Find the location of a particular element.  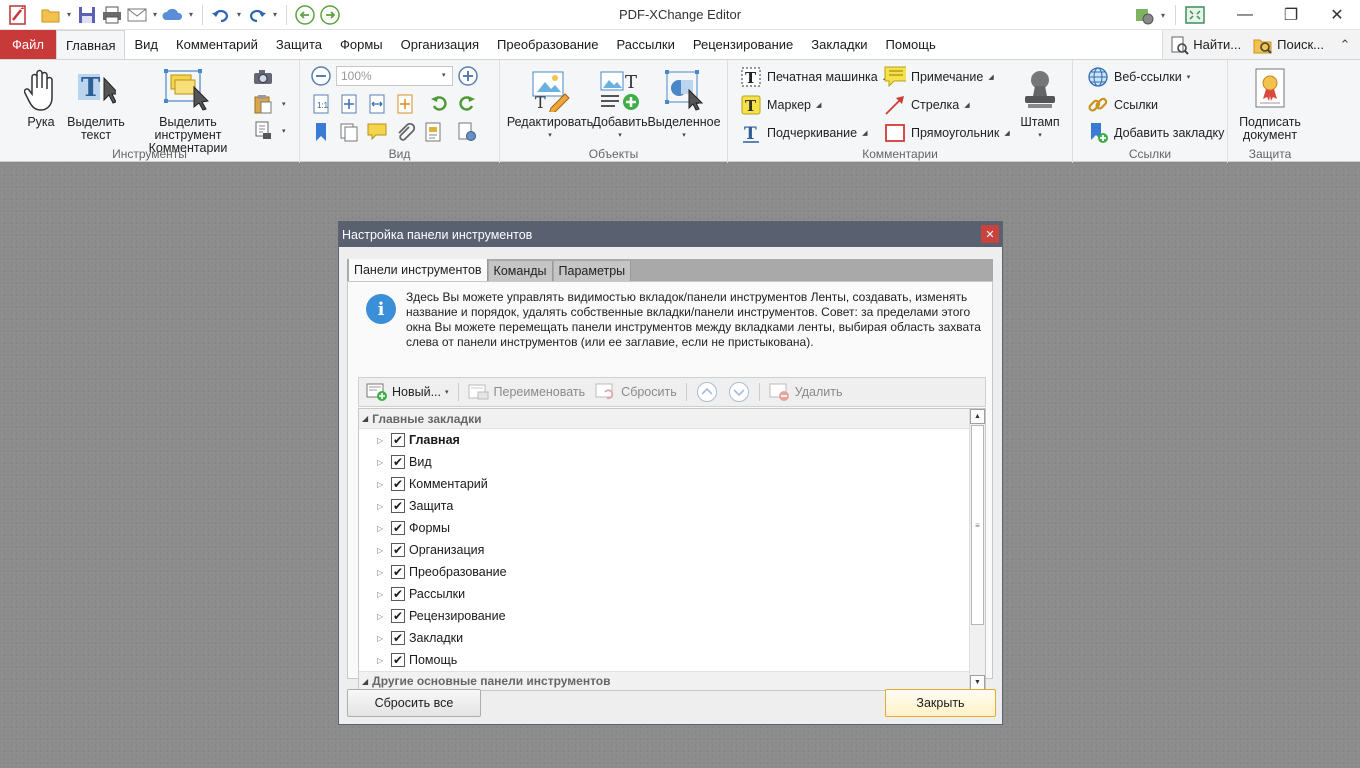

zoom-out-icon is located at coordinates (321, 76).